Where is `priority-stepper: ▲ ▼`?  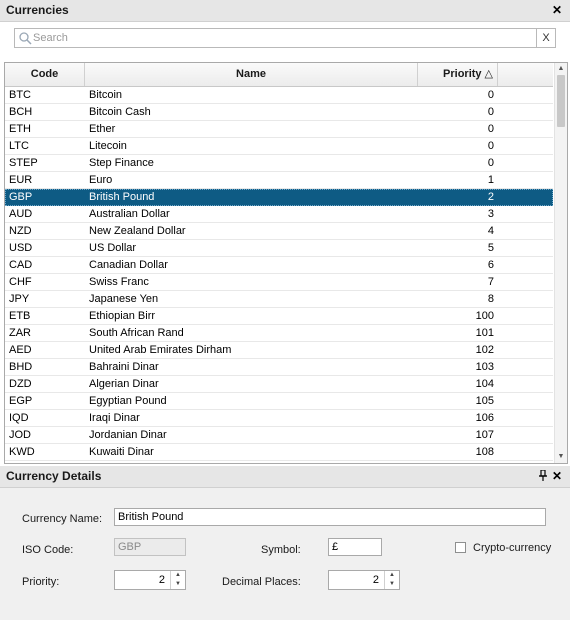 priority-stepper: ▲ ▼ is located at coordinates (150, 580).